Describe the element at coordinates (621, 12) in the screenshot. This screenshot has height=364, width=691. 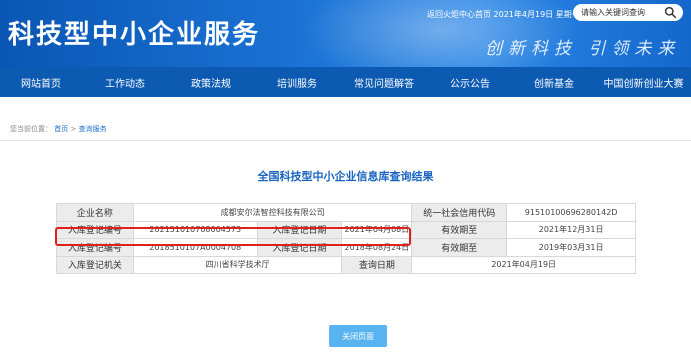
I see `search-input` at that location.